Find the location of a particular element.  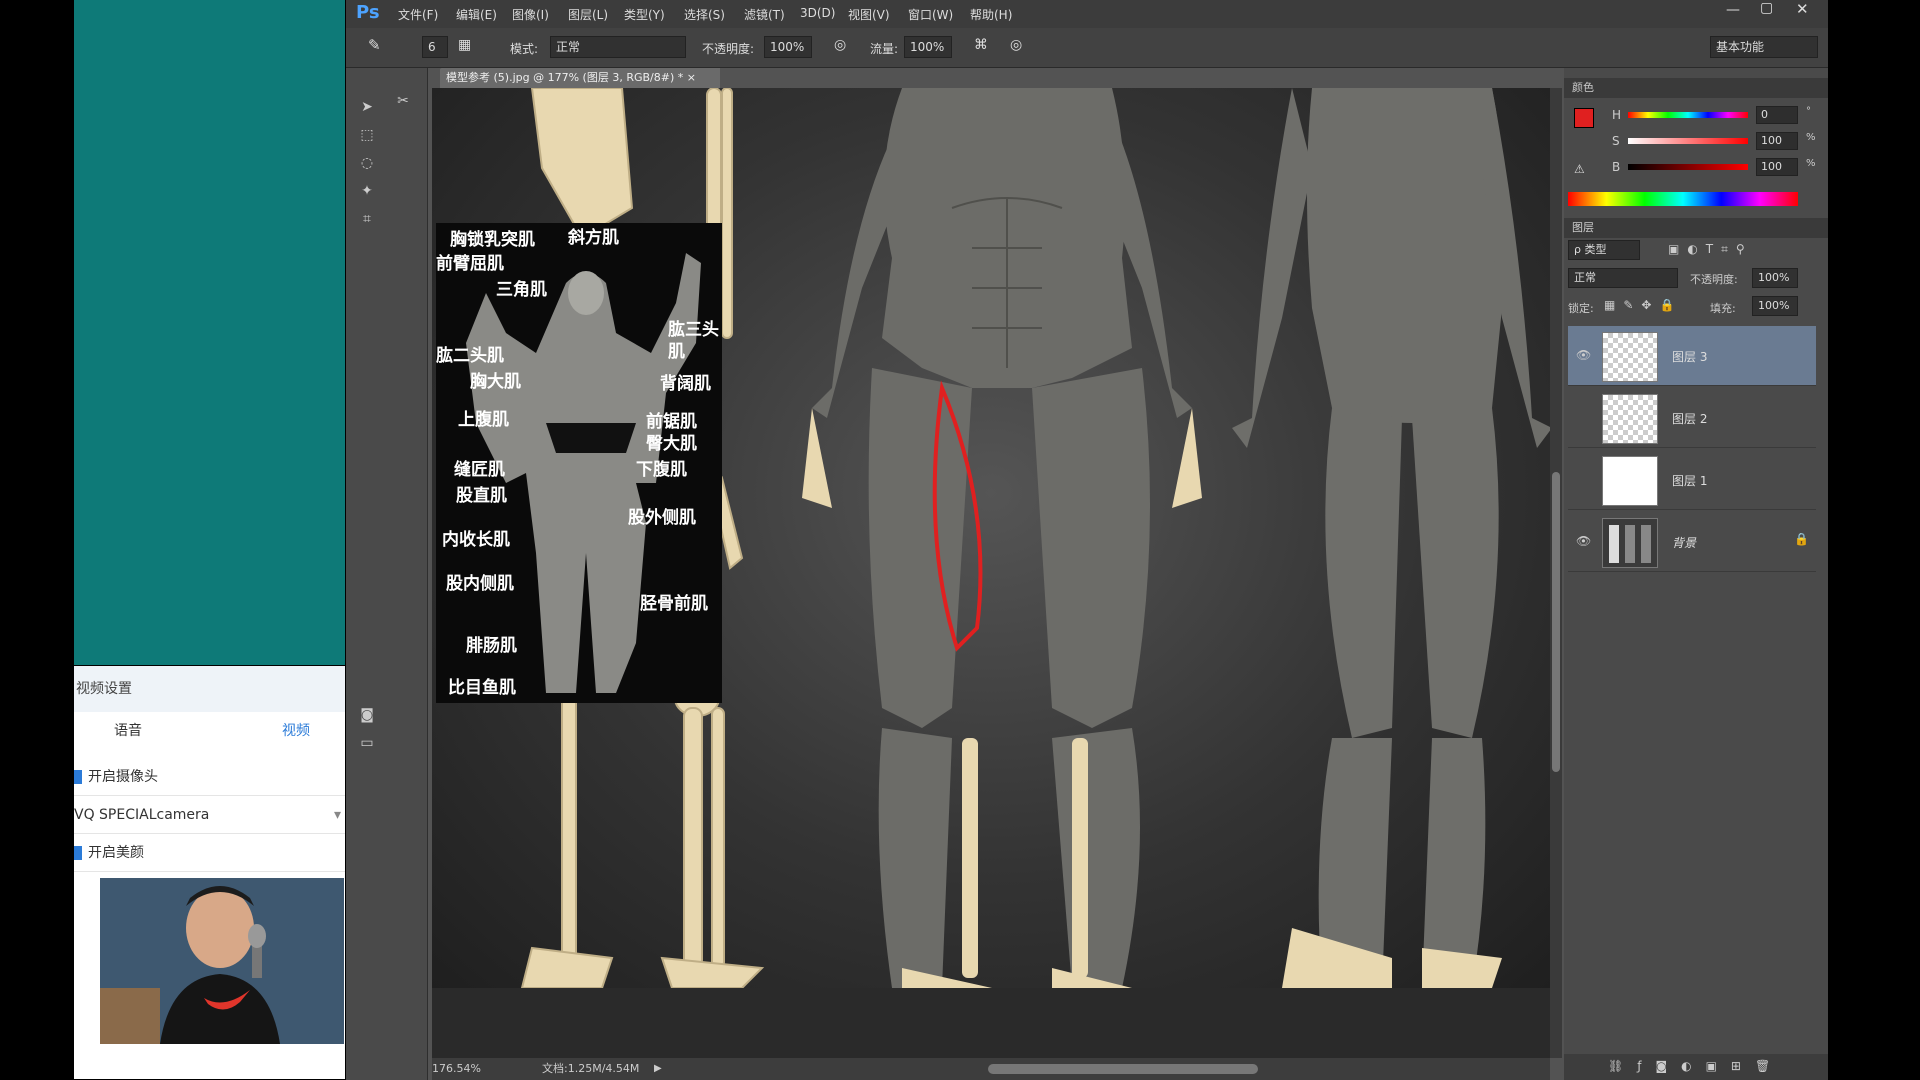

airbrush-icon: ⌘ is located at coordinates (981, 45).